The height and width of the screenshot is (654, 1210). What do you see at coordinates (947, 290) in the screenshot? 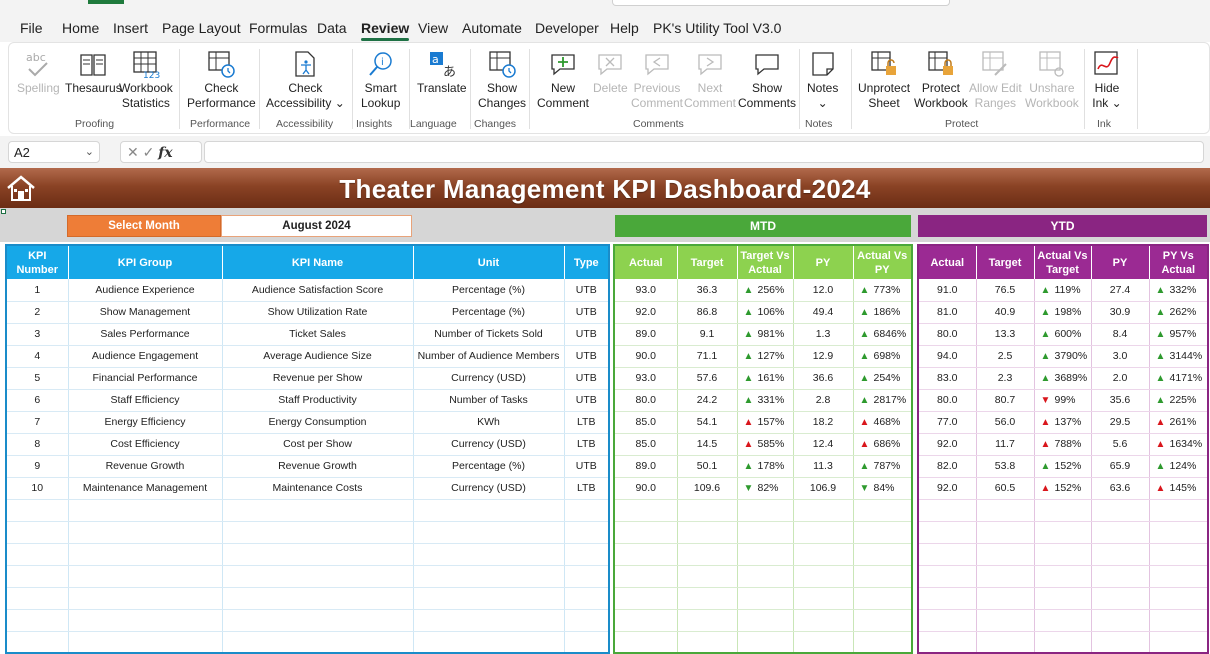
I see `ytd-actual-cell: 91.0` at bounding box center [947, 290].